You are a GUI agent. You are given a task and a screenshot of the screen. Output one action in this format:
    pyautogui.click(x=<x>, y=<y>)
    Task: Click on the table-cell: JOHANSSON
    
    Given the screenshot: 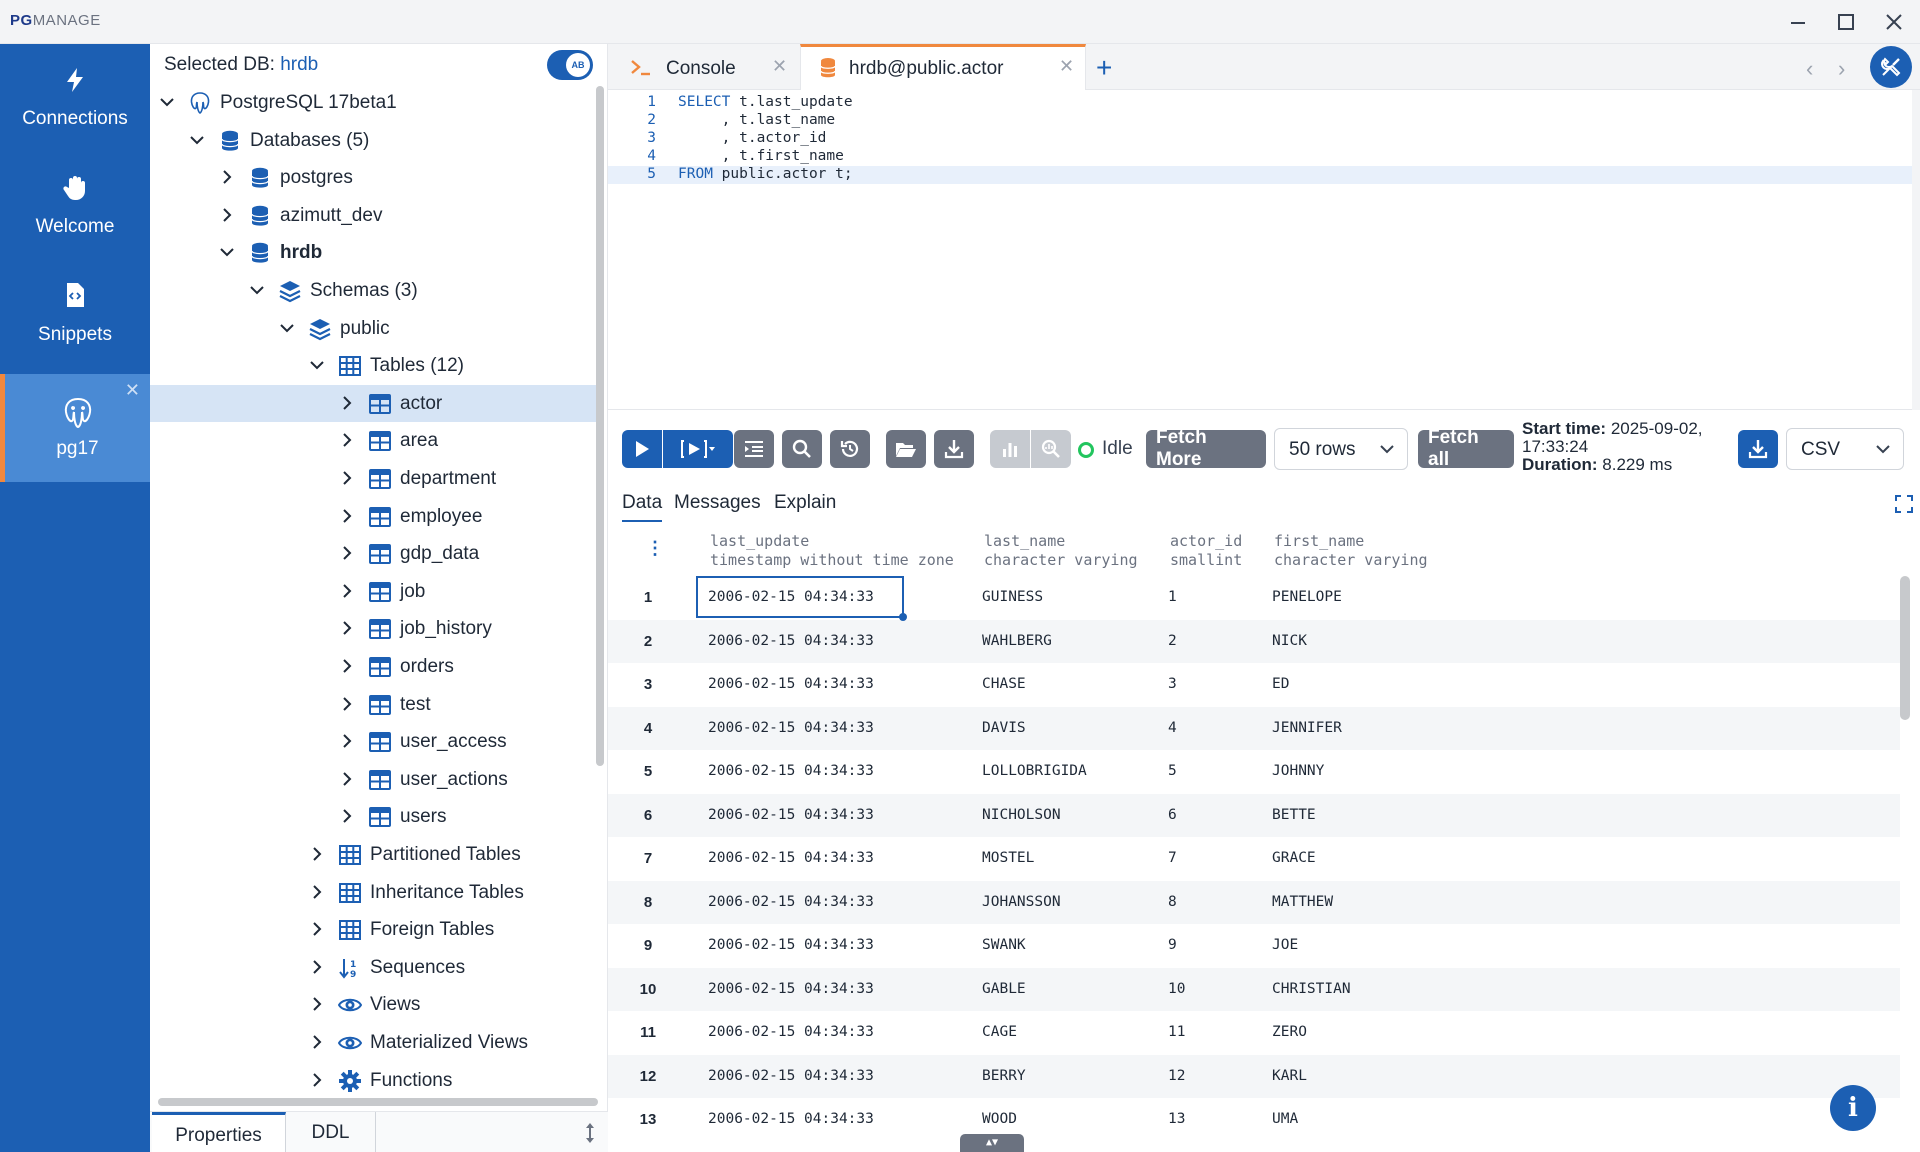 What is the action you would take?
    pyautogui.click(x=1021, y=902)
    